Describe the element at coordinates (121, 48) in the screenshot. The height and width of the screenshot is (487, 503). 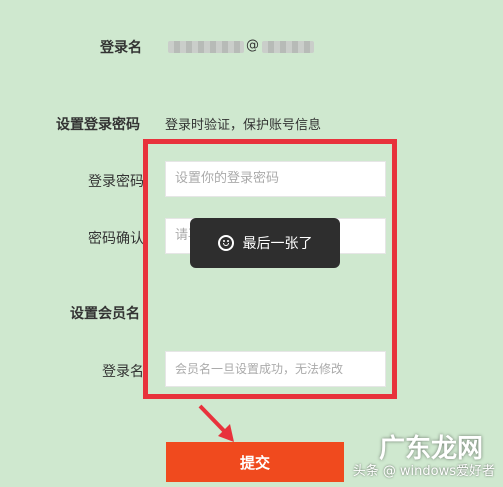
I see `login-name-label: 登录名` at that location.